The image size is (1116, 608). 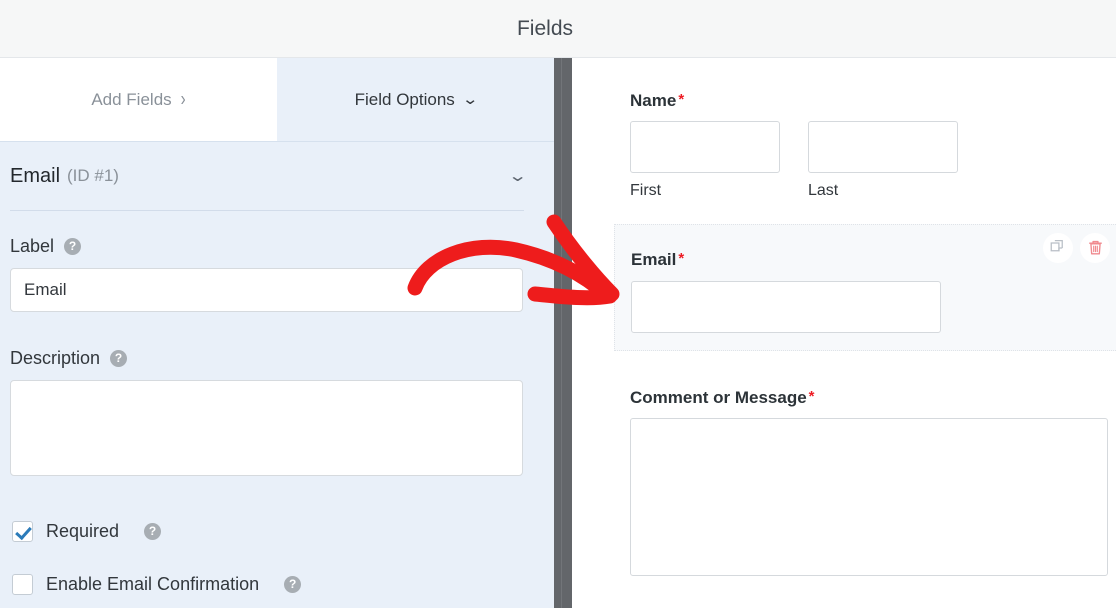 I want to click on field-id-label: (ID #1), so click(x=93, y=175).